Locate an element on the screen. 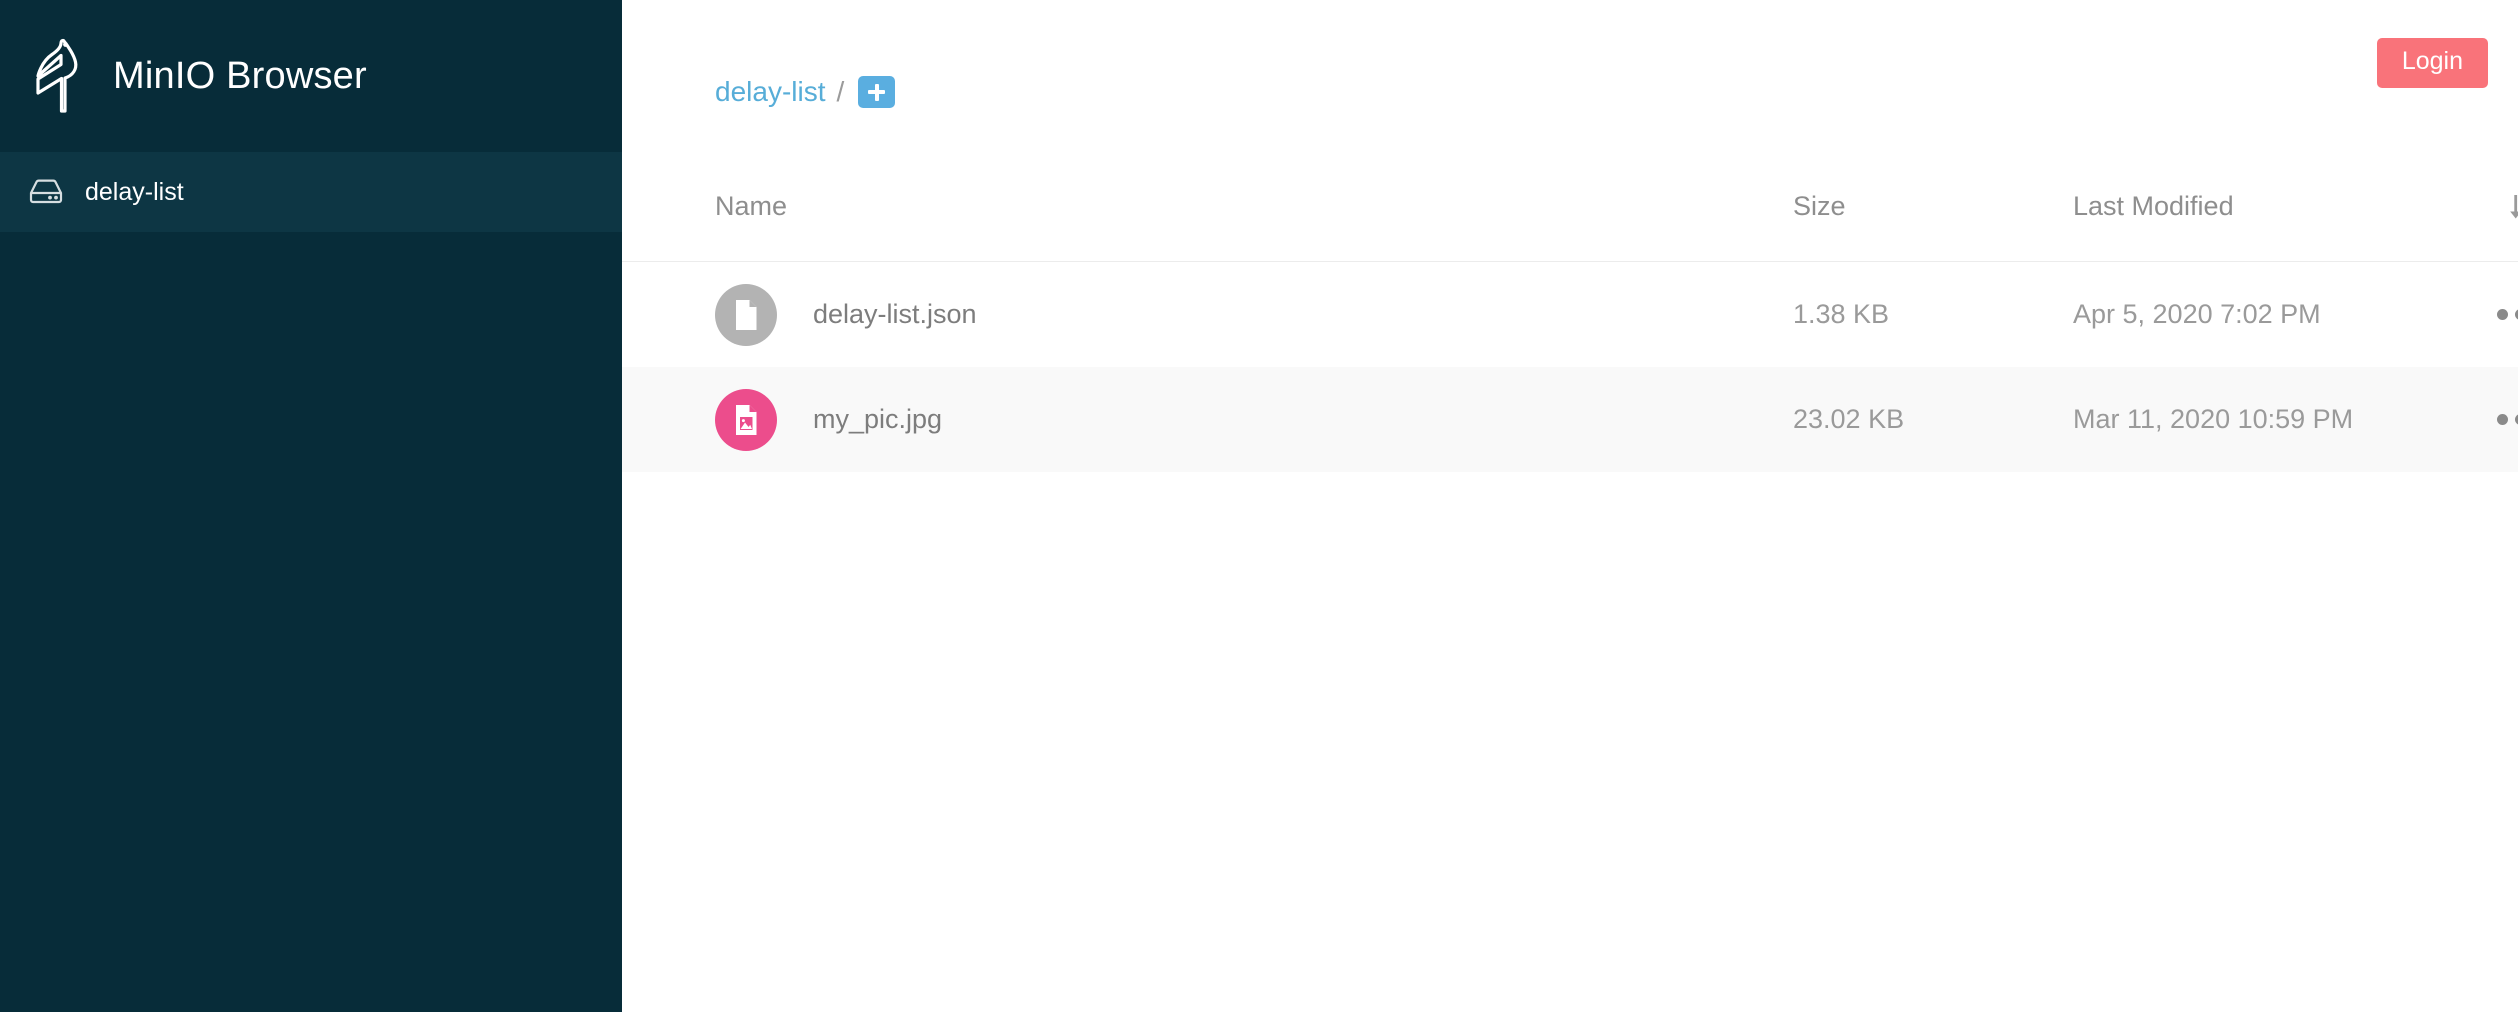  sidebar-item-delay-list: delay-list is located at coordinates (311, 192).